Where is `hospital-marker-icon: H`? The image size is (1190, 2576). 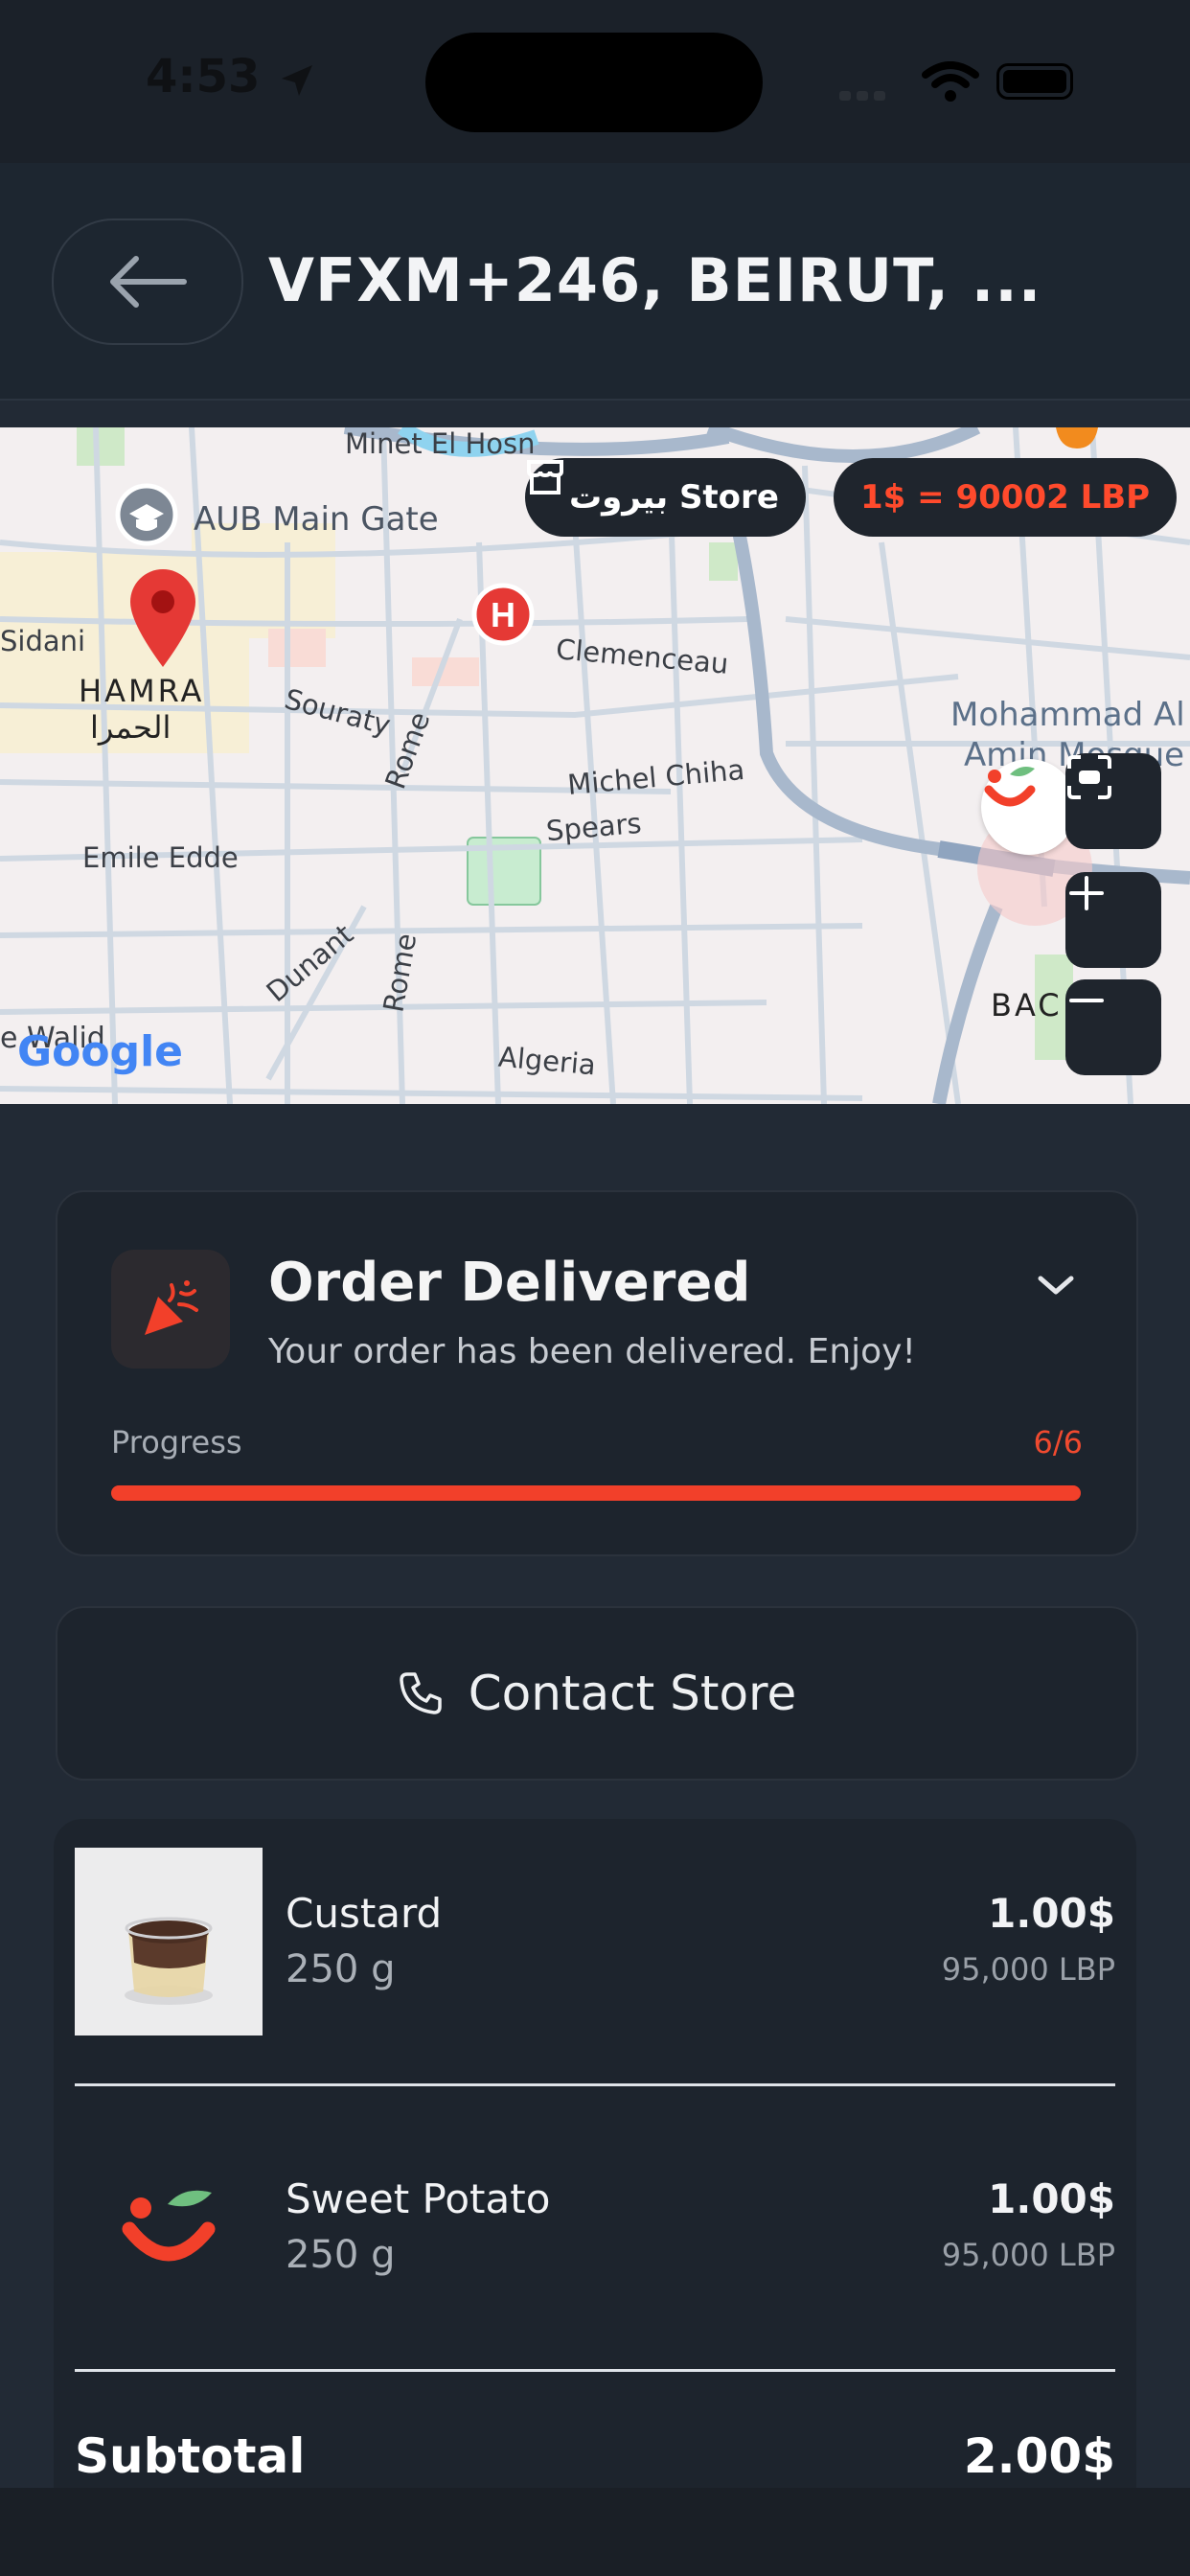 hospital-marker-icon: H is located at coordinates (503, 614).